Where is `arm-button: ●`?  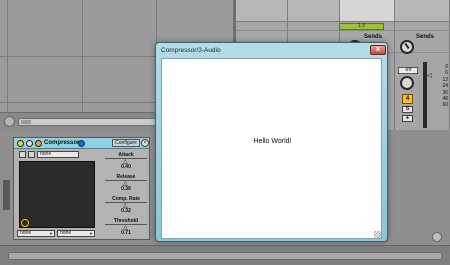 arm-button: ● is located at coordinates (407, 118).